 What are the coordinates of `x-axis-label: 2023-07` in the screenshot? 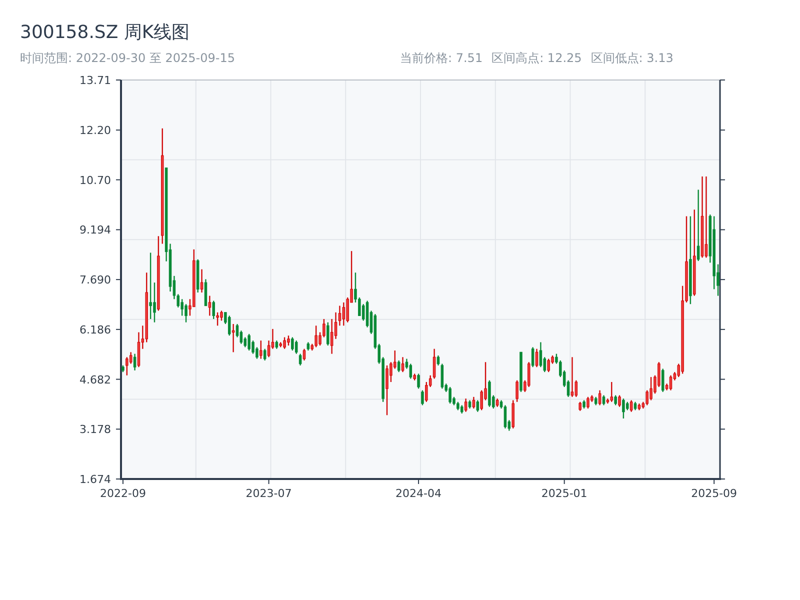 It's located at (269, 493).